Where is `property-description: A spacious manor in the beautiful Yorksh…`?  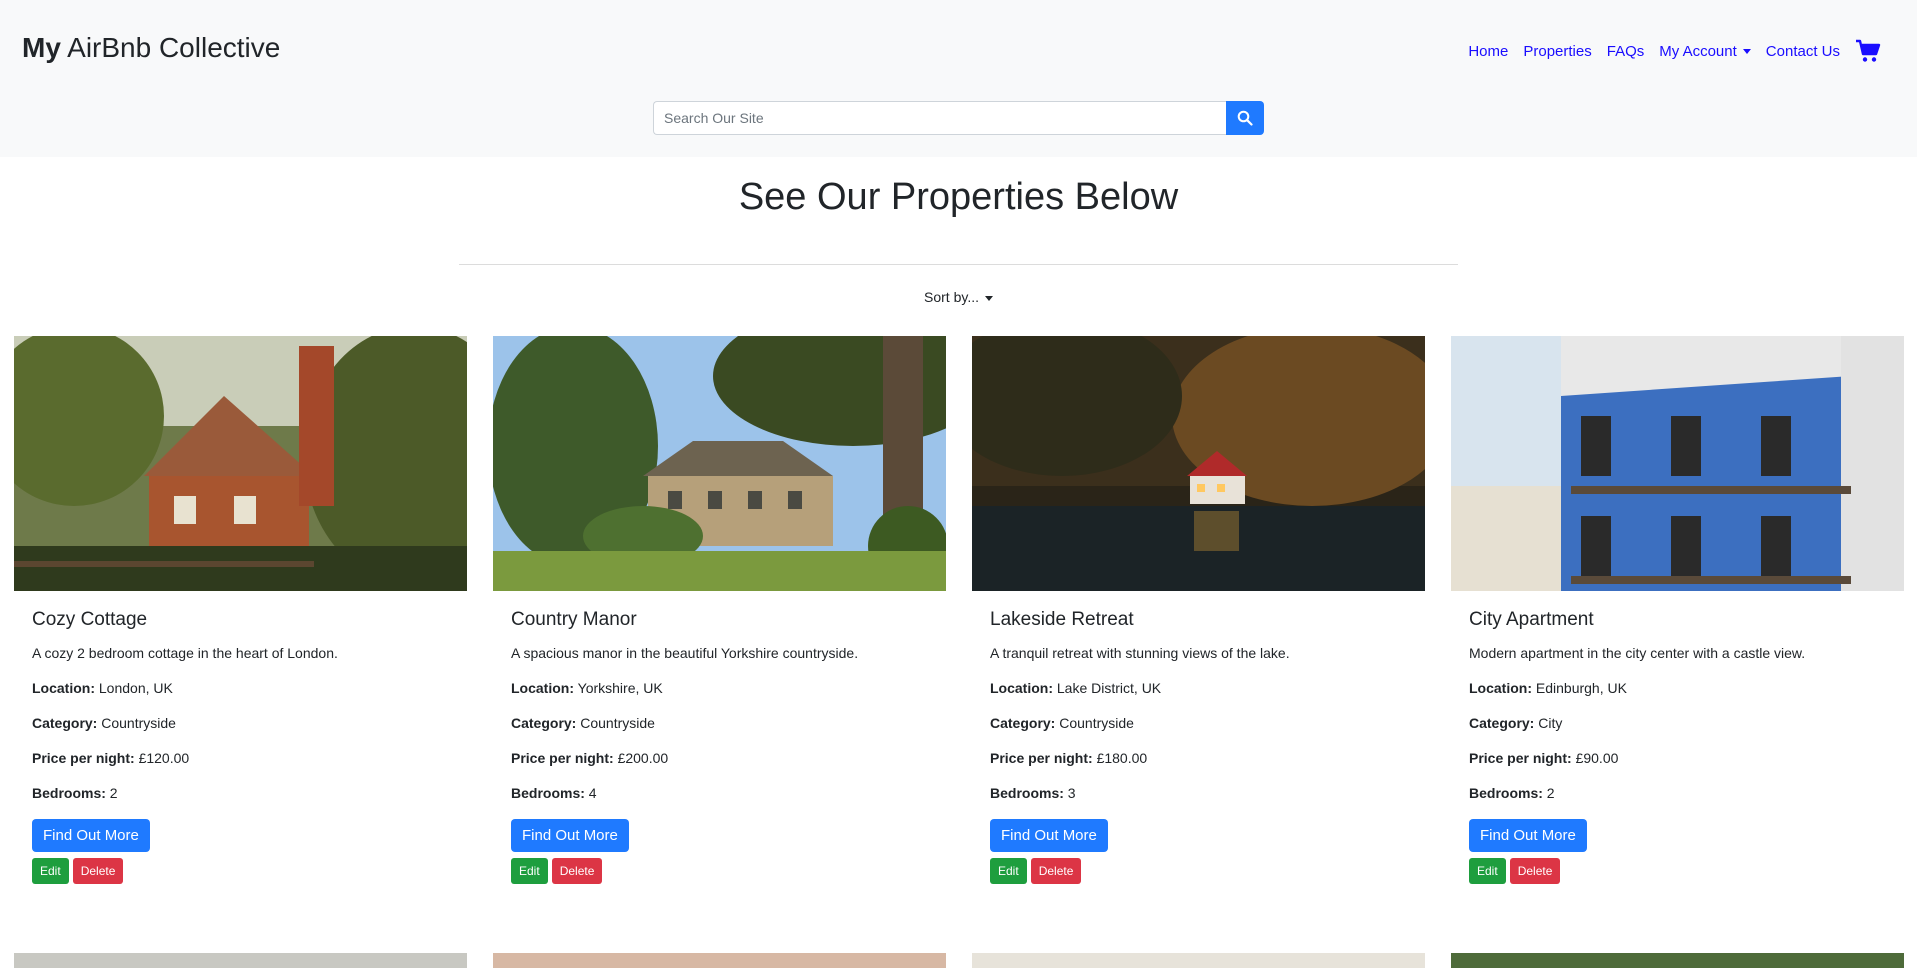 property-description: A spacious manor in the beautiful Yorksh… is located at coordinates (685, 653).